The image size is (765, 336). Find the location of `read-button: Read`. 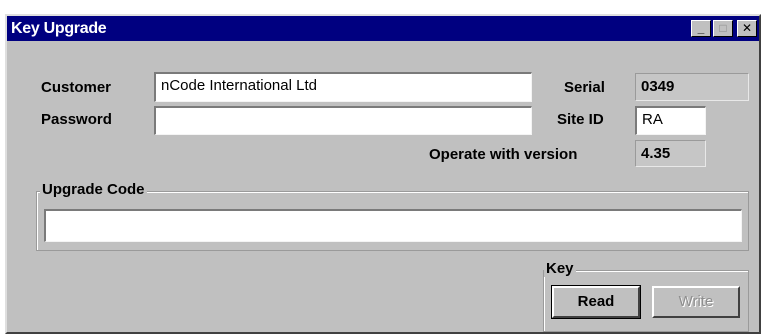

read-button: Read is located at coordinates (596, 302).